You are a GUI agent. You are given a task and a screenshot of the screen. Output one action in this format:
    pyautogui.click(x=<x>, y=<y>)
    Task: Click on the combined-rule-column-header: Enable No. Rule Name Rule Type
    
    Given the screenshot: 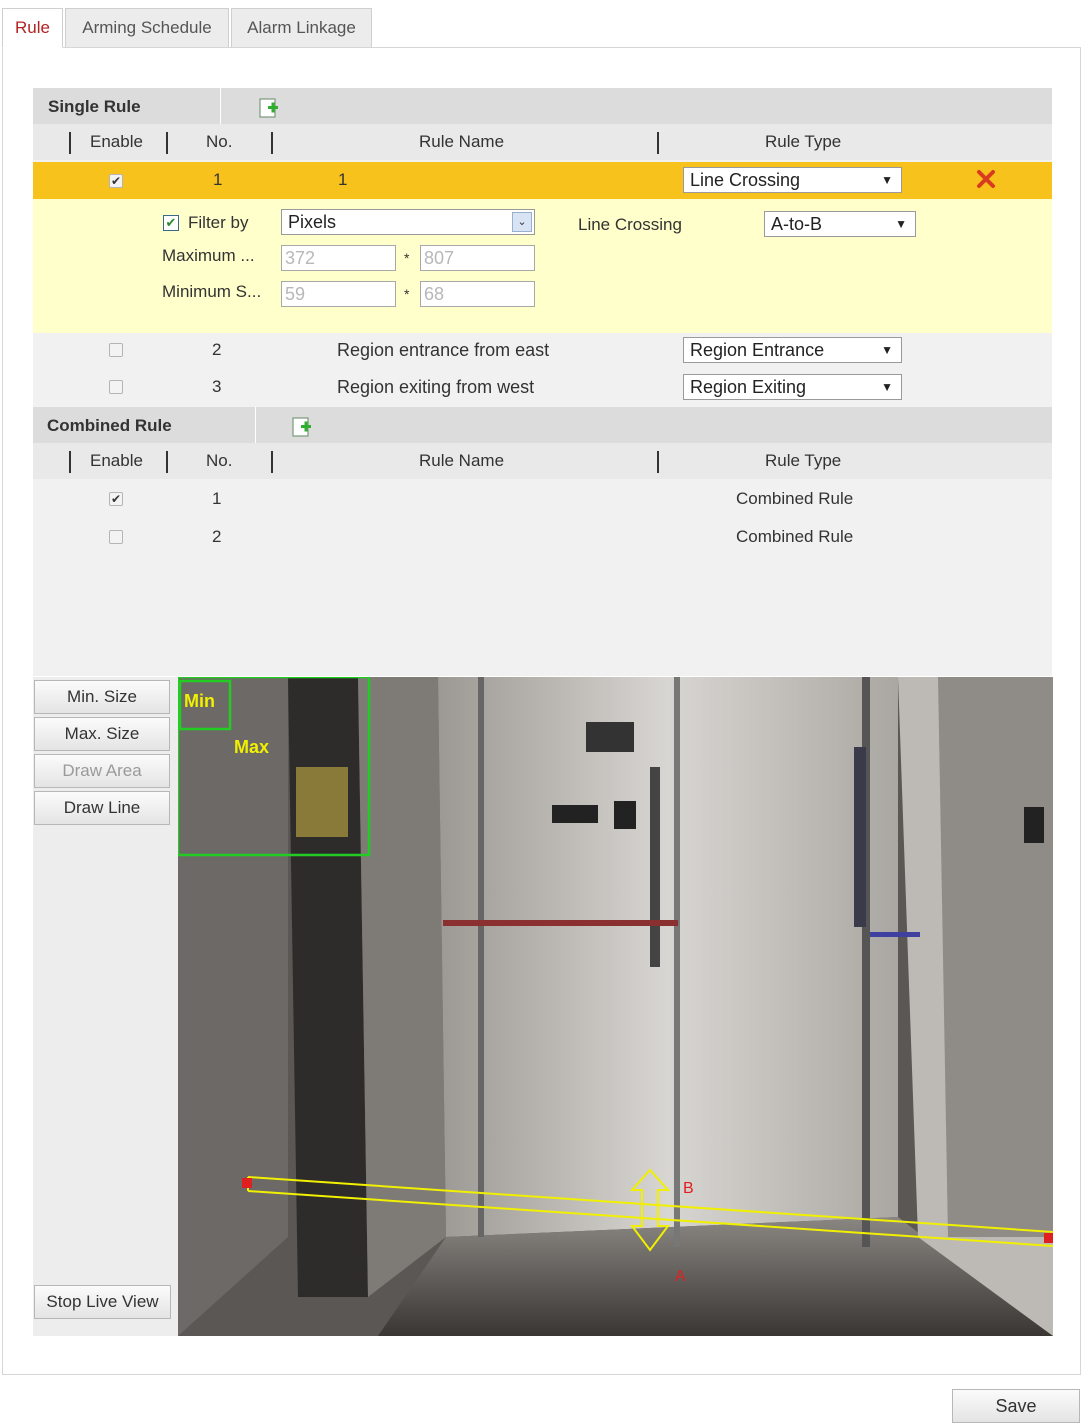 What is the action you would take?
    pyautogui.click(x=542, y=461)
    